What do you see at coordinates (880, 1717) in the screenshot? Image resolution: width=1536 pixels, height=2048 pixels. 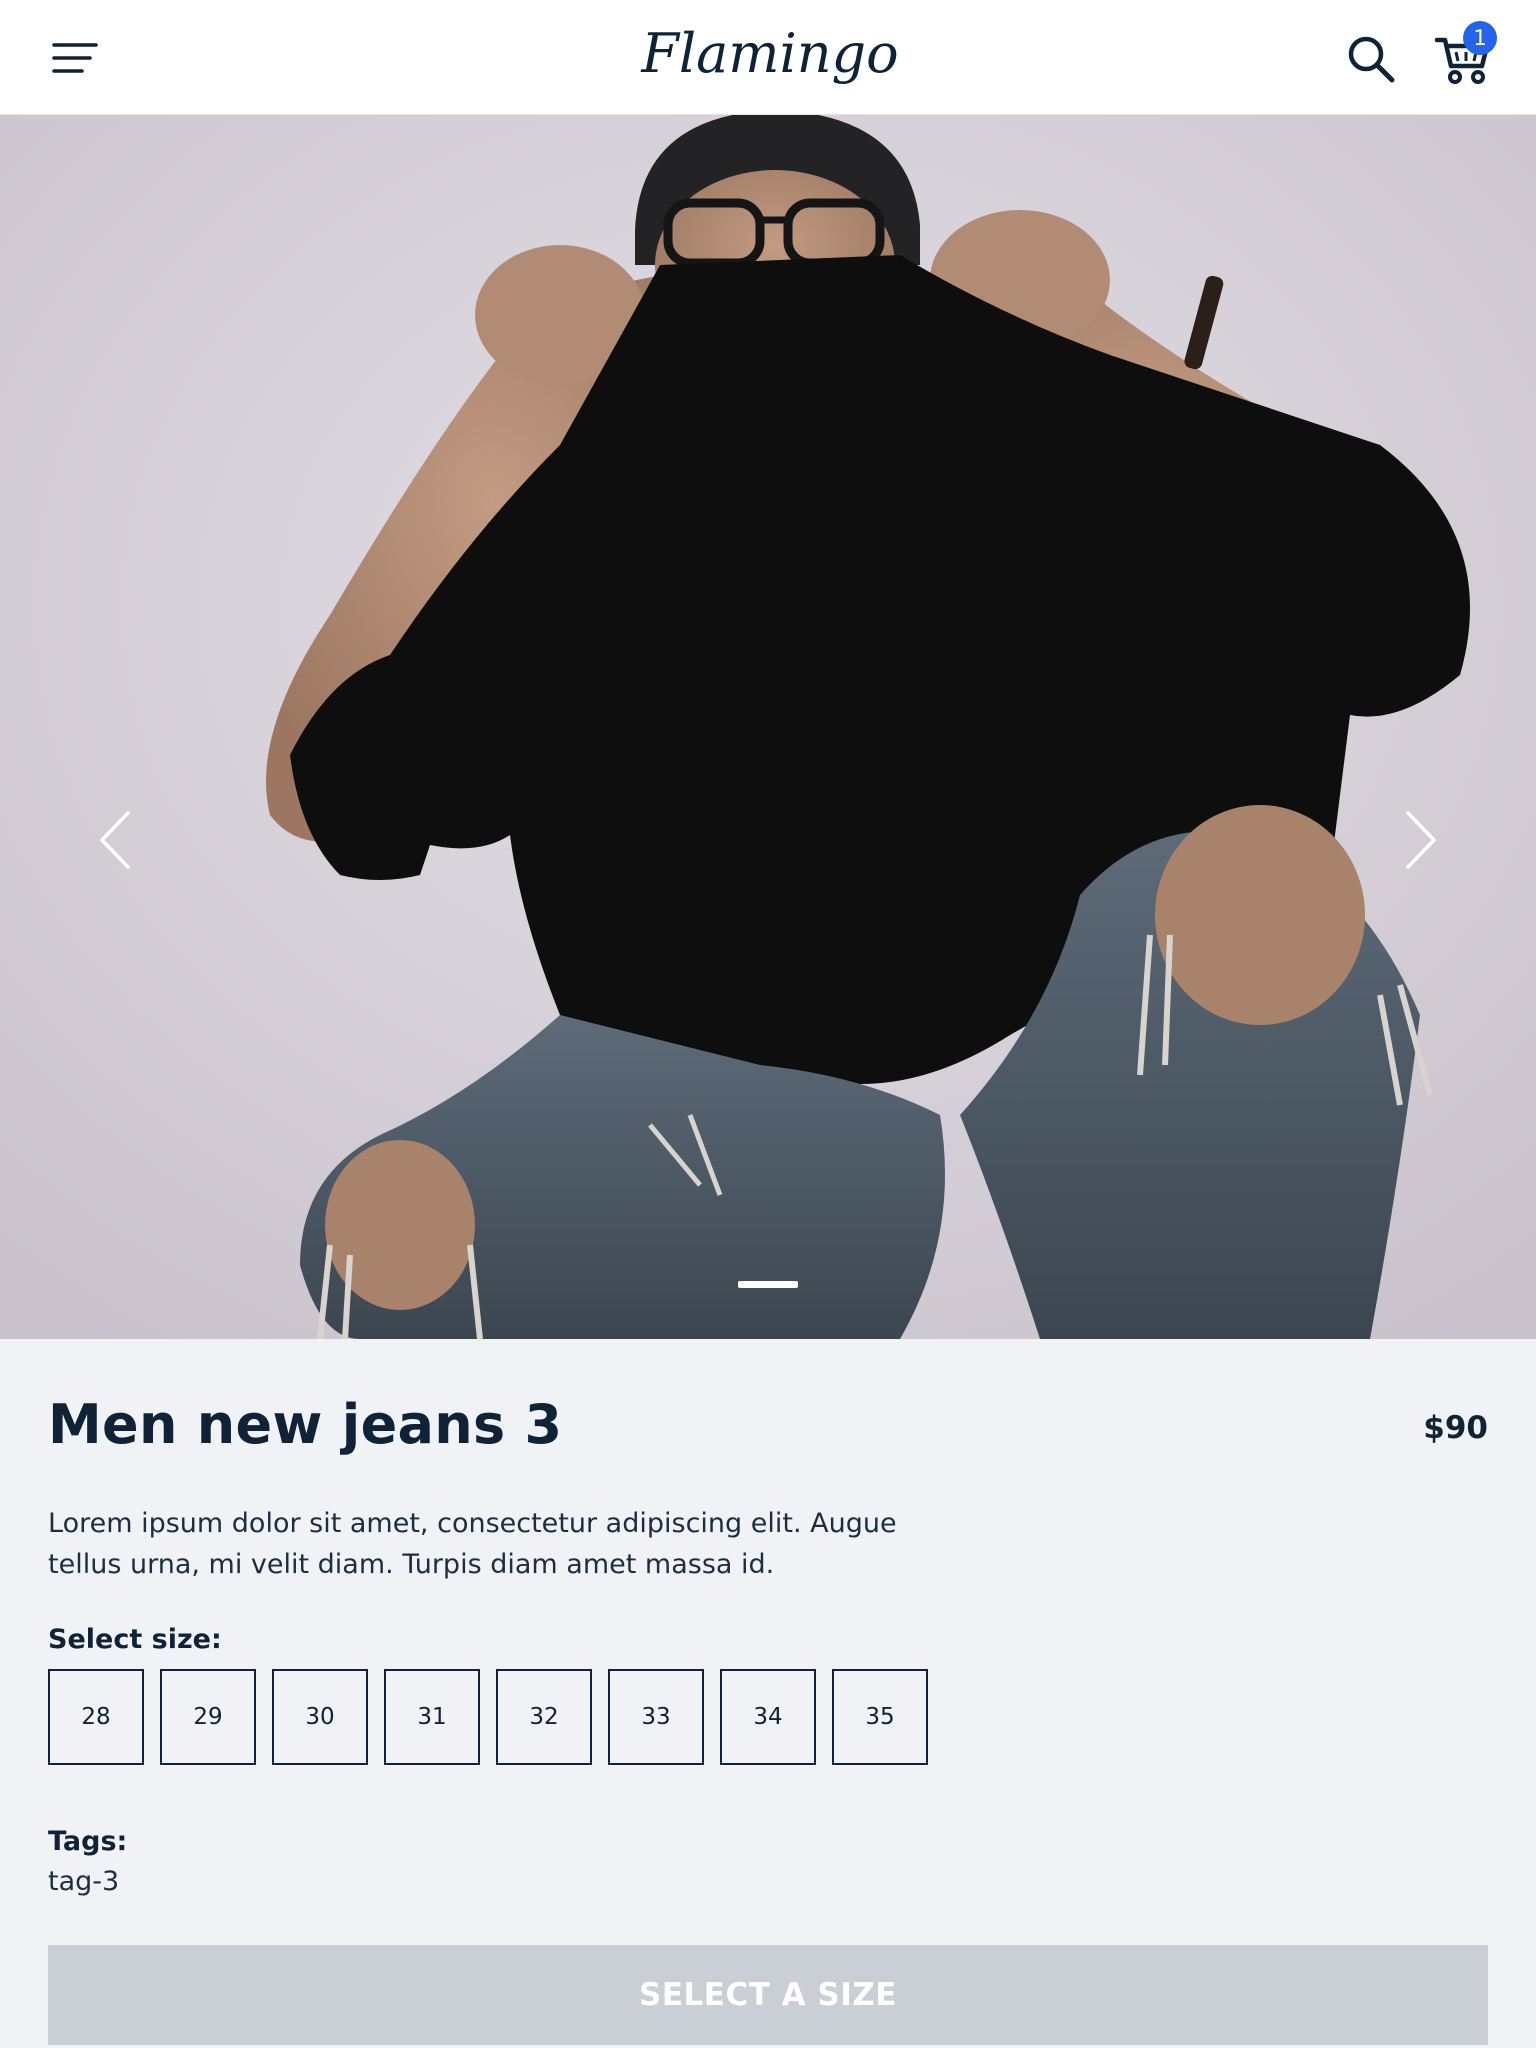 I see `size-option-35: 35` at bounding box center [880, 1717].